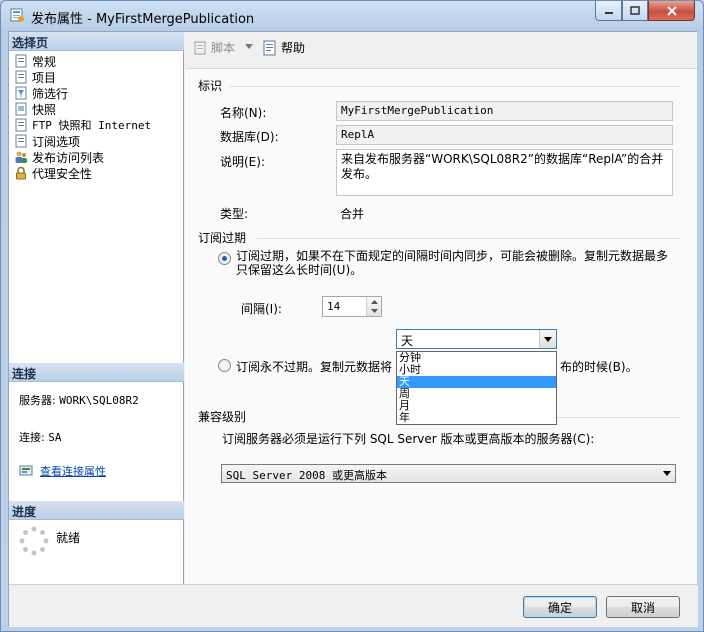 The image size is (704, 632). Describe the element at coordinates (476, 382) in the screenshot. I see `unit-option-day: 天` at that location.